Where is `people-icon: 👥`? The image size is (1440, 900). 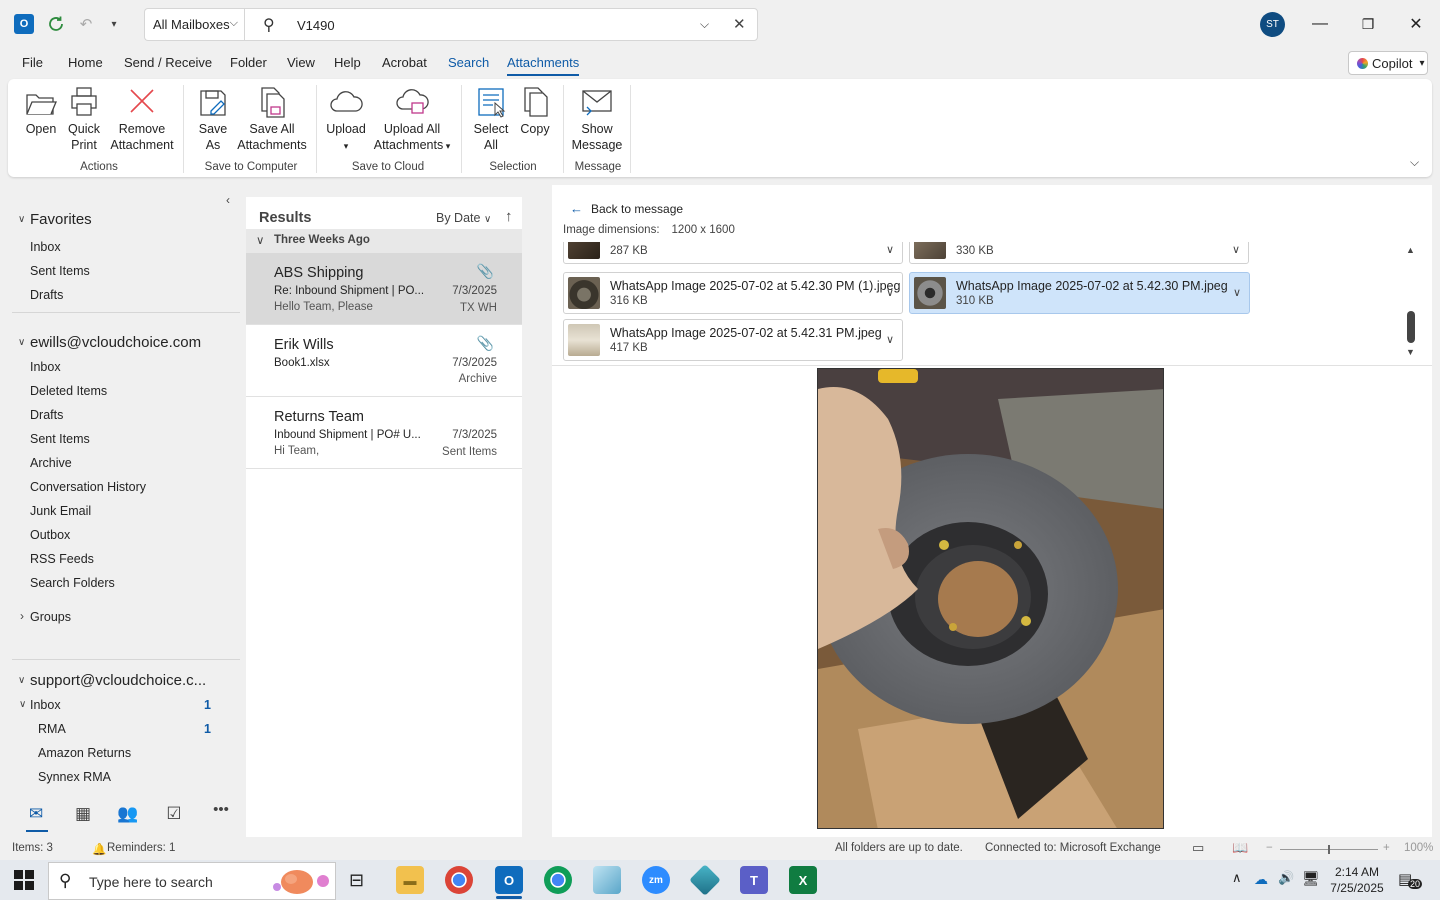 people-icon: 👥 is located at coordinates (128, 815).